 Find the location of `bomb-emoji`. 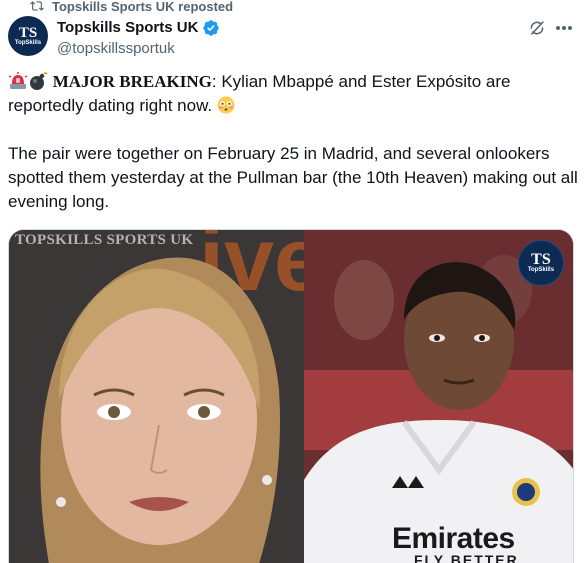

bomb-emoji is located at coordinates (39, 81).